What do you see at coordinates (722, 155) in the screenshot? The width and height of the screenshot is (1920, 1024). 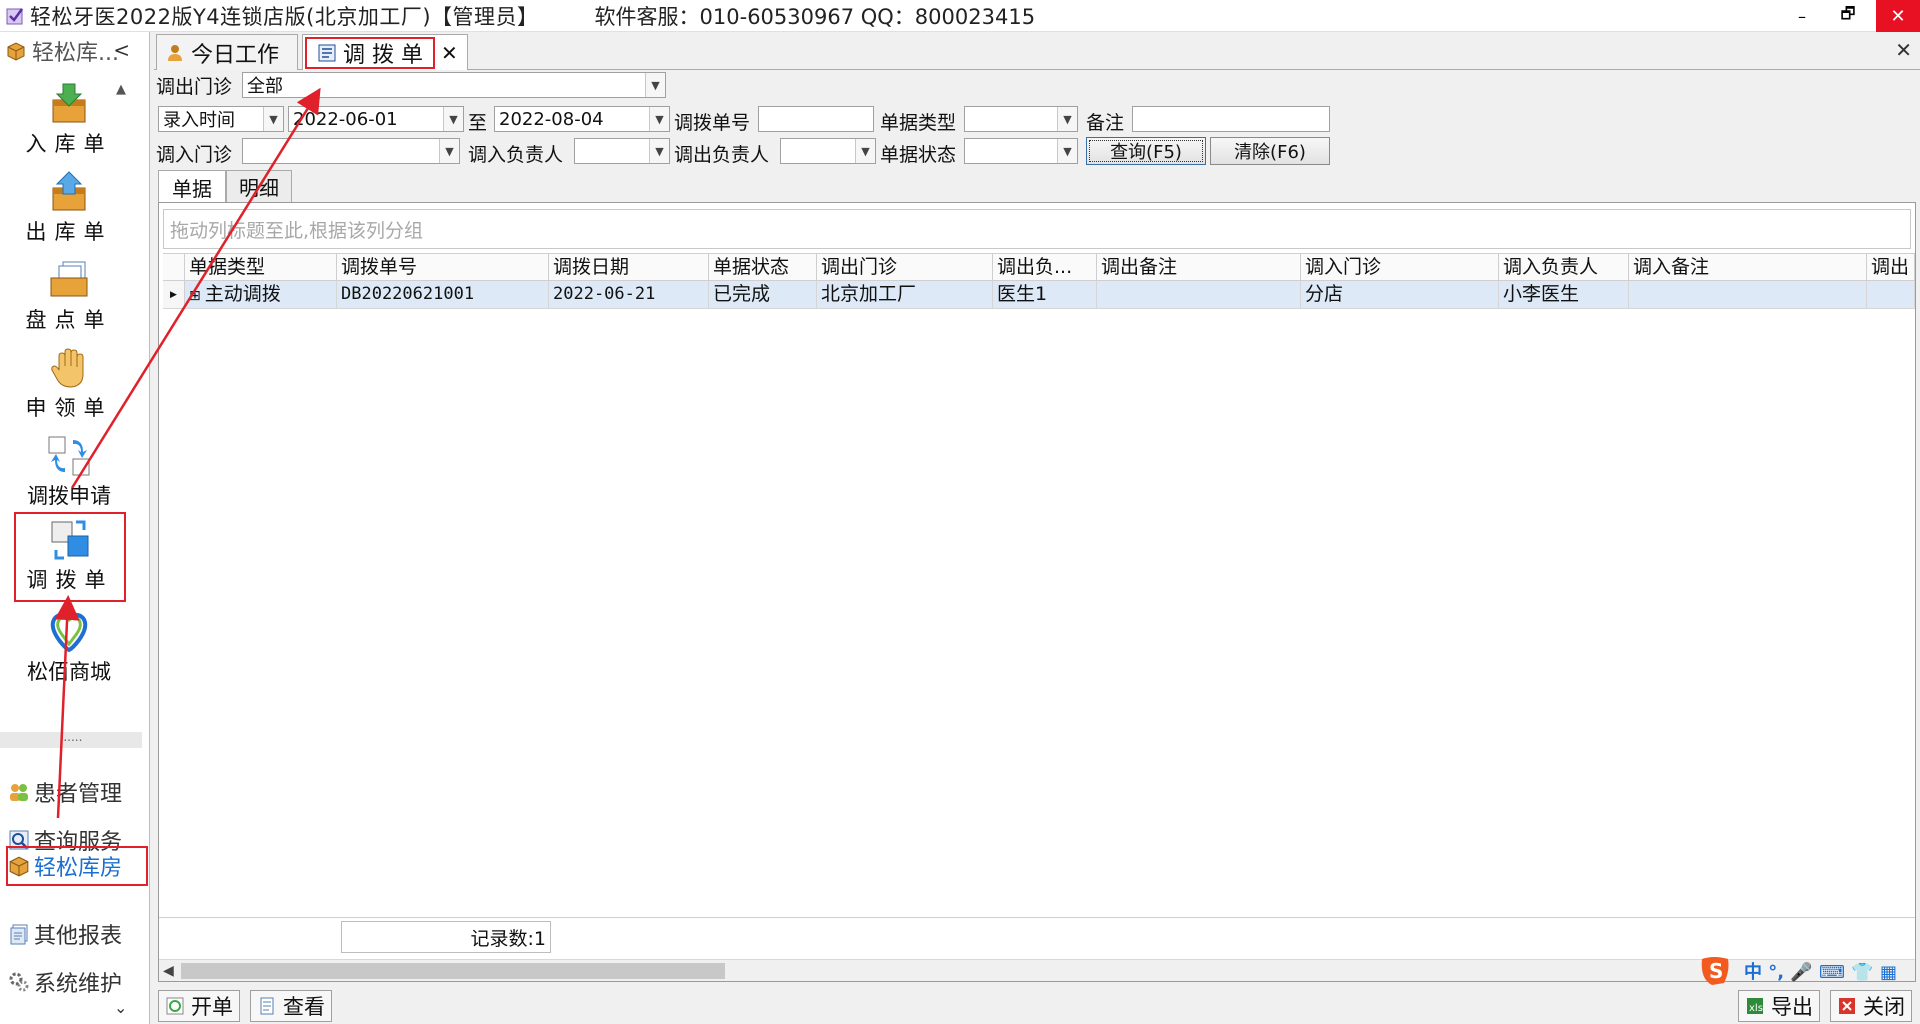 I see `out-person-label: 调出负责人` at bounding box center [722, 155].